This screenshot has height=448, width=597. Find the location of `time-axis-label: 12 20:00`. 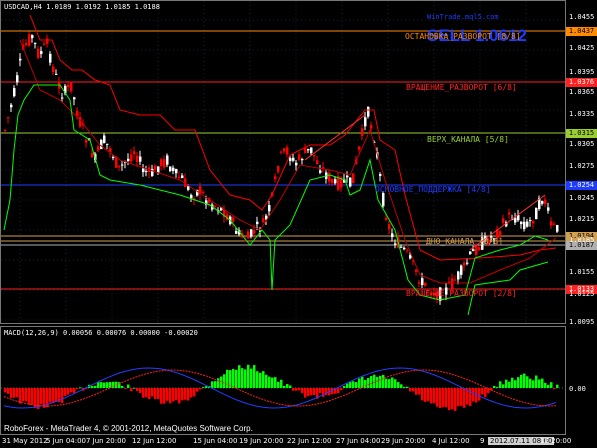

time-axis-label: 12 20:00 is located at coordinates (556, 441).